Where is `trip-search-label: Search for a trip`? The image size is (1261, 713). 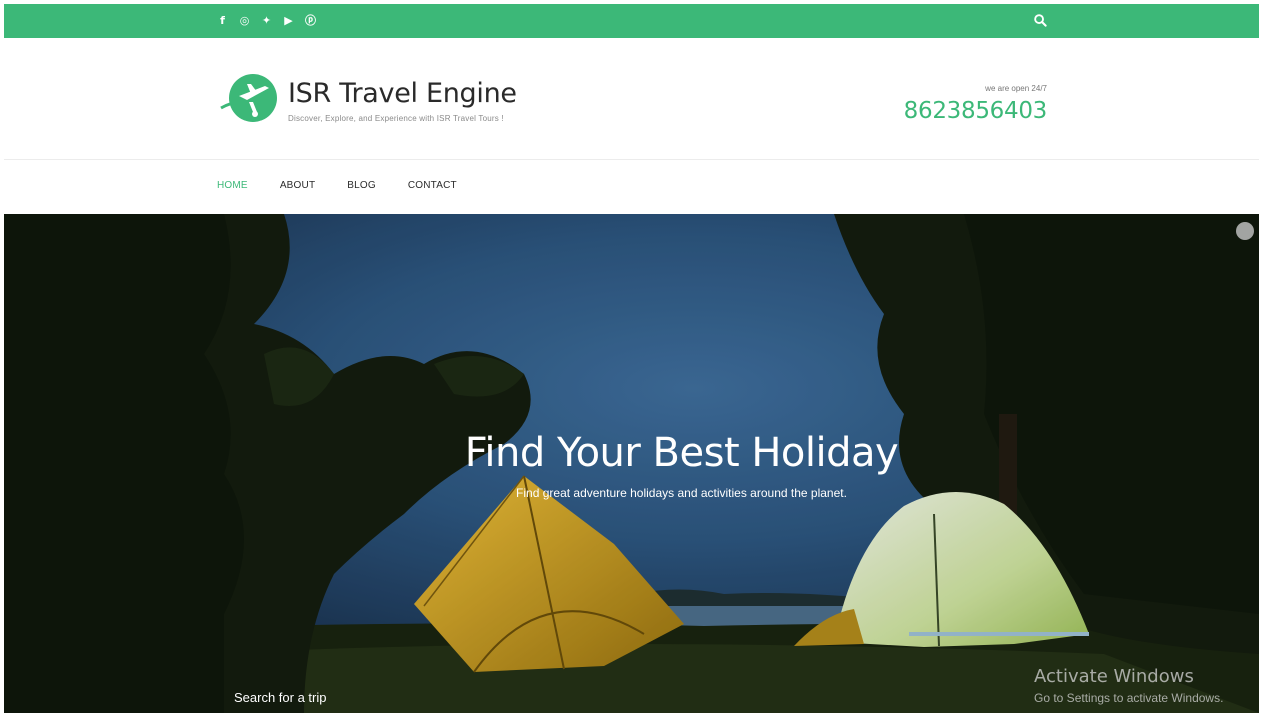 trip-search-label: Search for a trip is located at coordinates (280, 697).